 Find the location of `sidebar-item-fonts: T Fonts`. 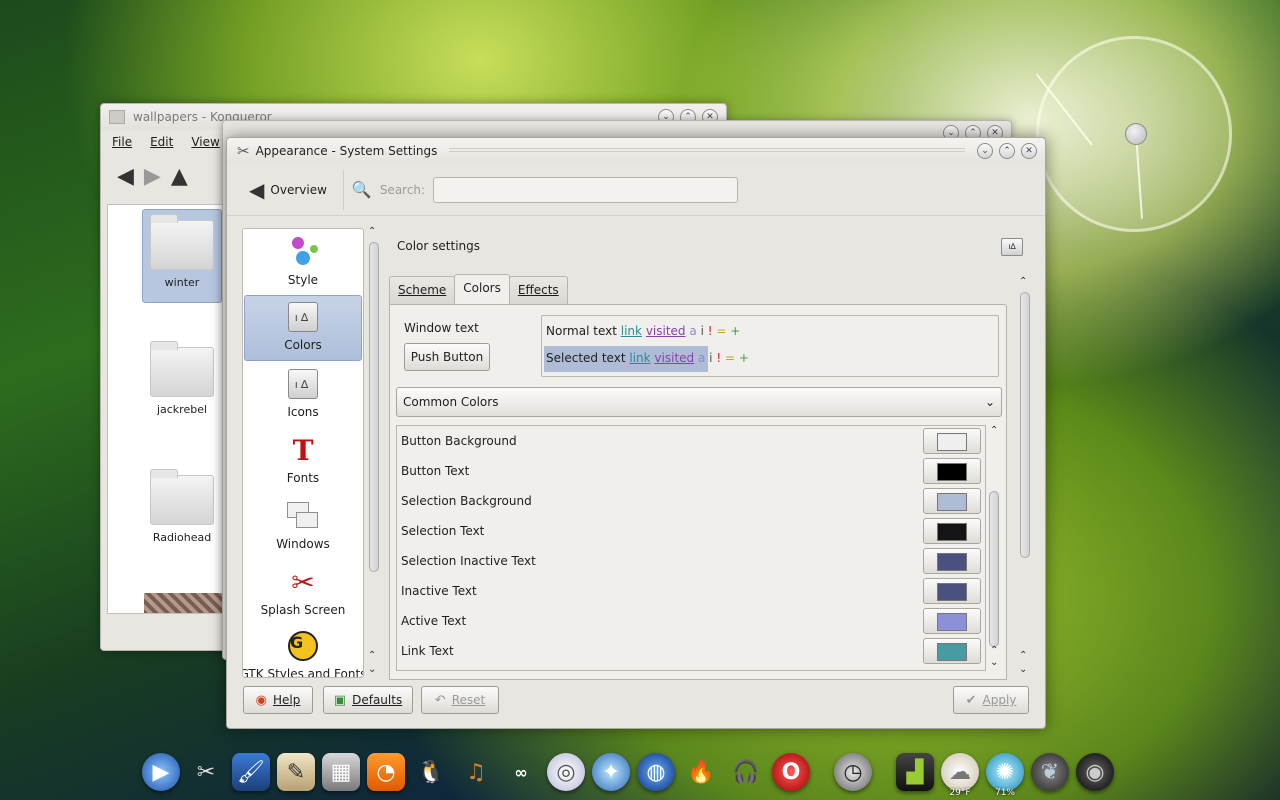

sidebar-item-fonts: T Fonts is located at coordinates (303, 460).